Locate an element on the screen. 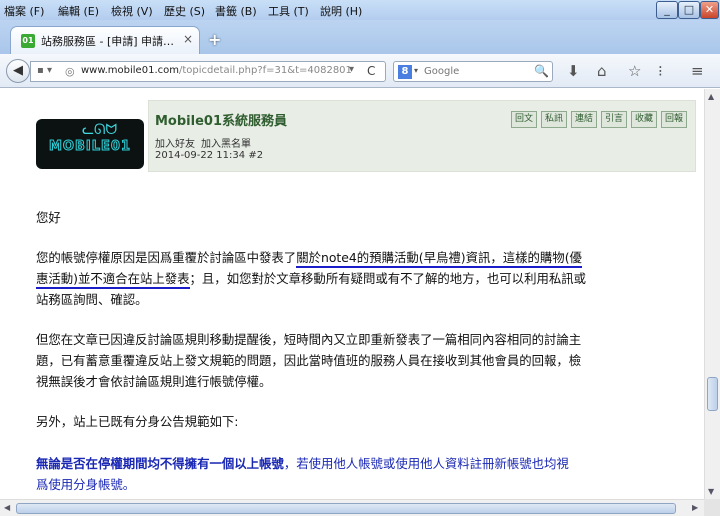 This screenshot has height=516, width=720. quote-button: 引言 is located at coordinates (614, 119).